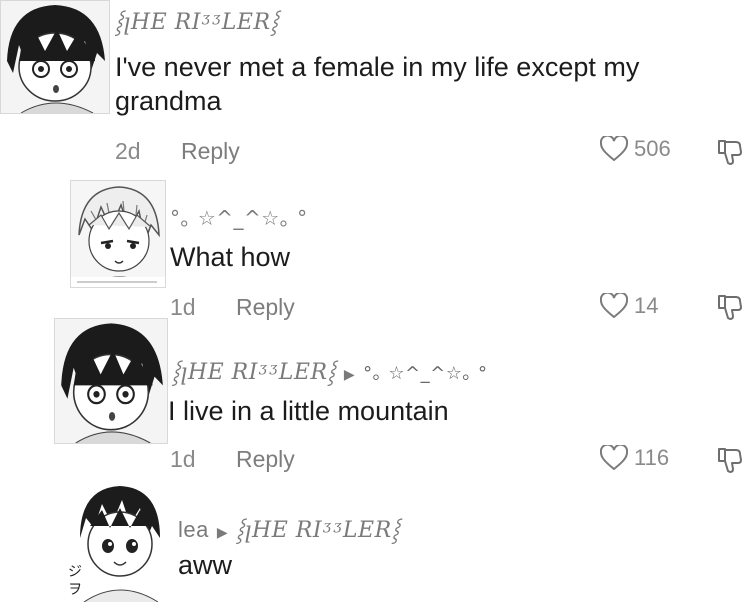 This screenshot has width=755, height=602. What do you see at coordinates (193, 529) in the screenshot?
I see `username-text: lea` at bounding box center [193, 529].